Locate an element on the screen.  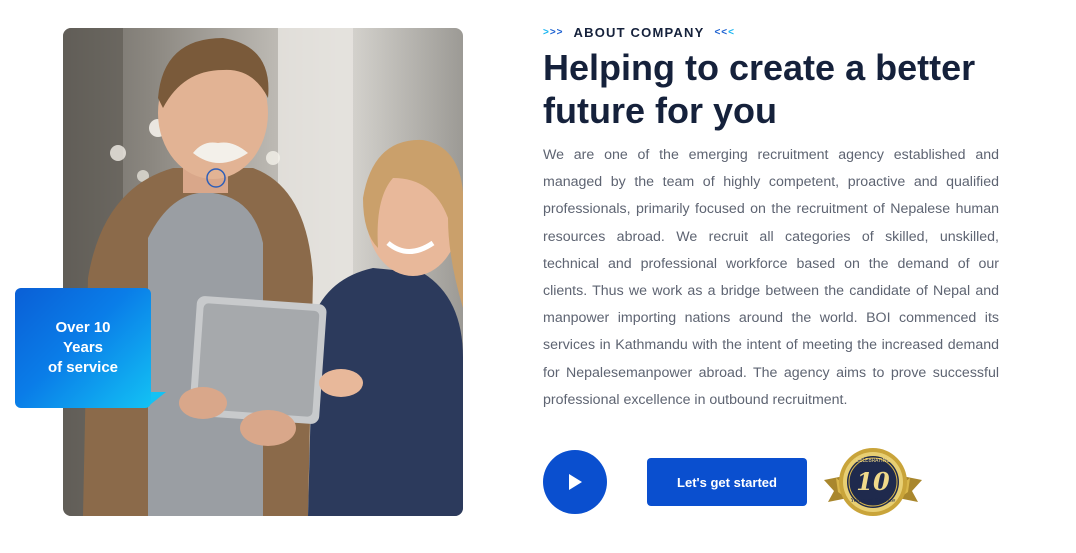
svg-text: CELEBRATING is located at coordinates (873, 461).